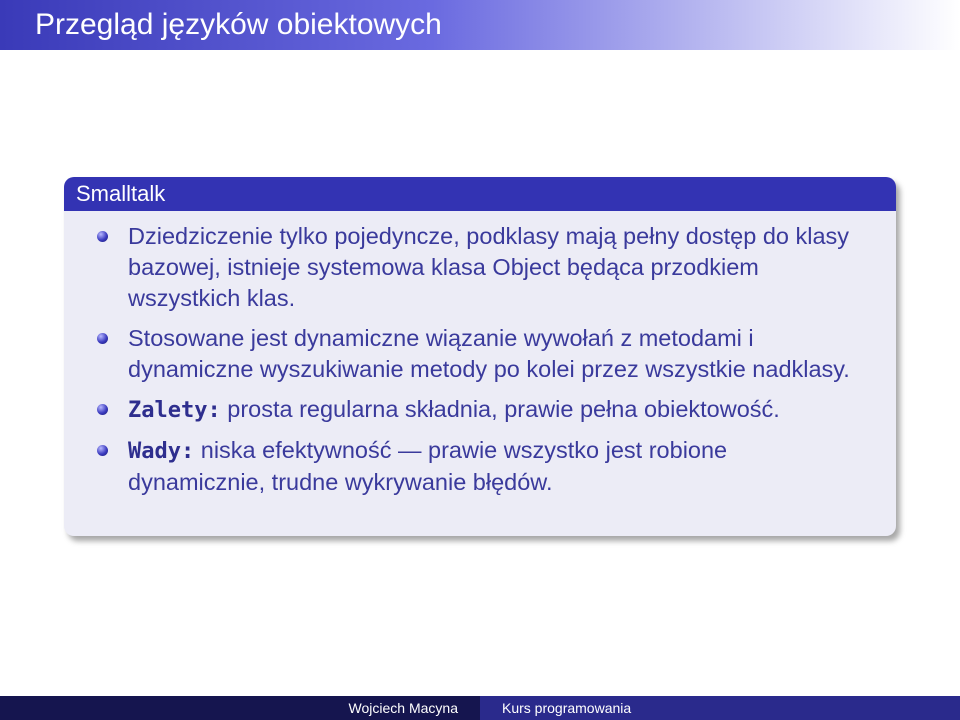 This screenshot has width=960, height=720. Describe the element at coordinates (403, 708) in the screenshot. I see `footer-author: Wojciech Macyna` at that location.